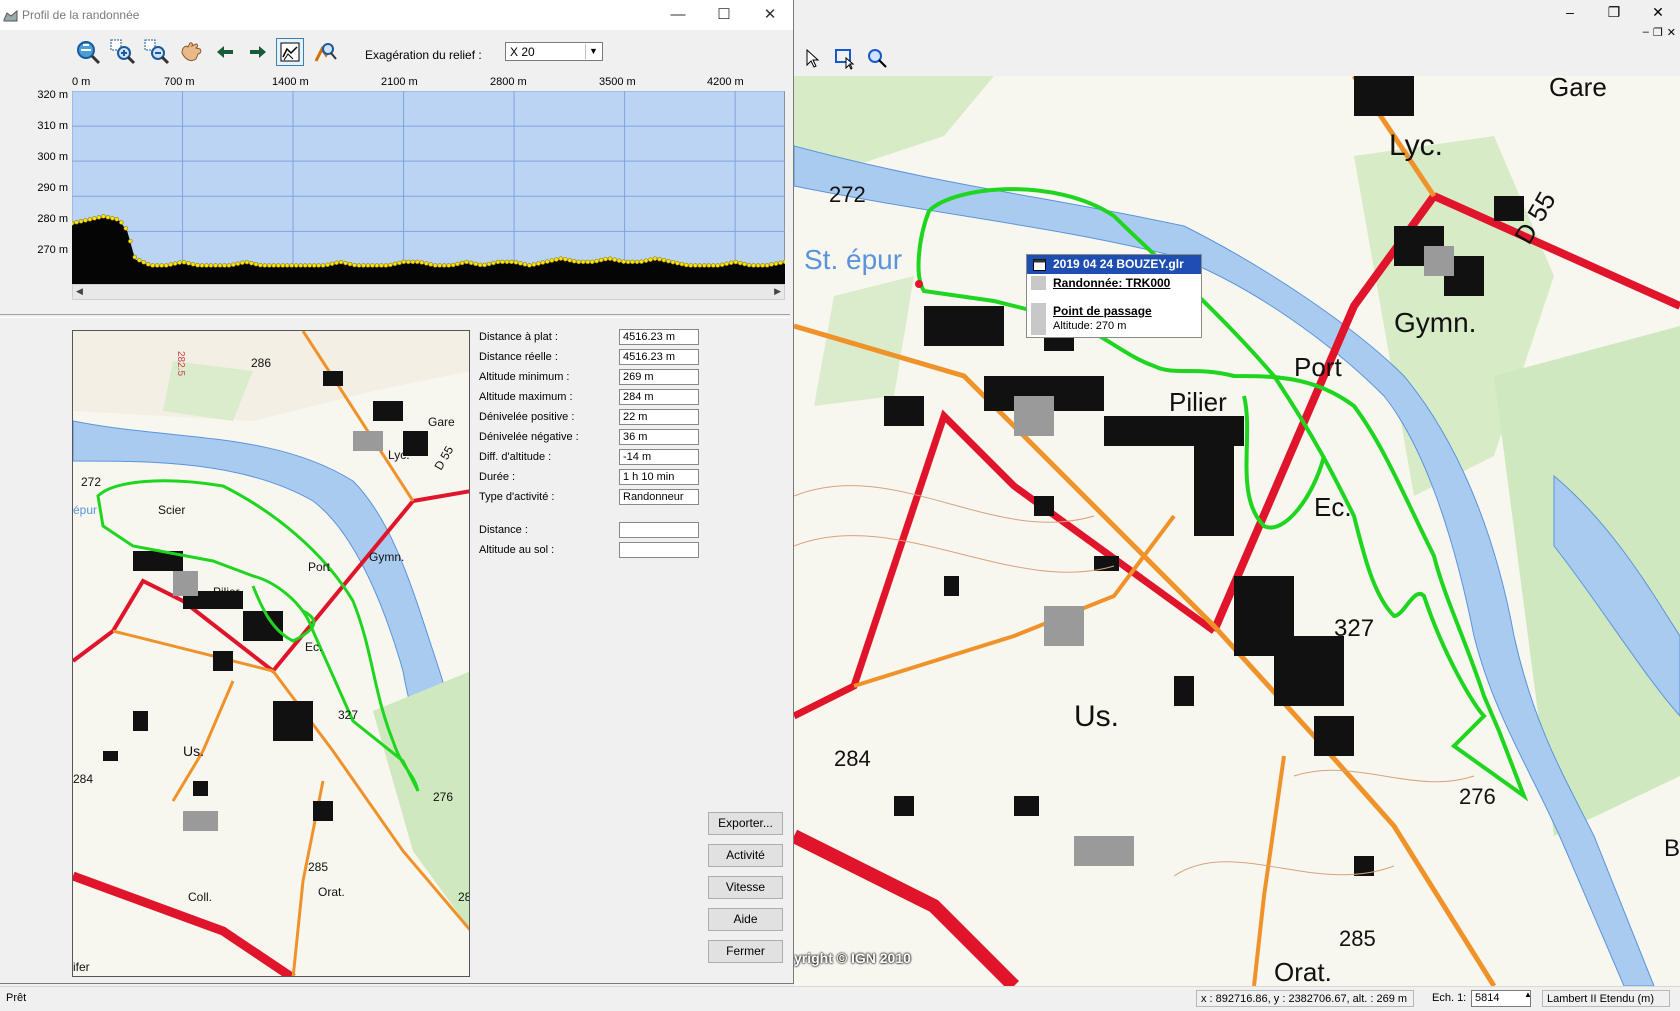 This screenshot has width=1680, height=1011. Describe the element at coordinates (79, 291) in the screenshot. I see `scroll-left-icon: ◀` at that location.